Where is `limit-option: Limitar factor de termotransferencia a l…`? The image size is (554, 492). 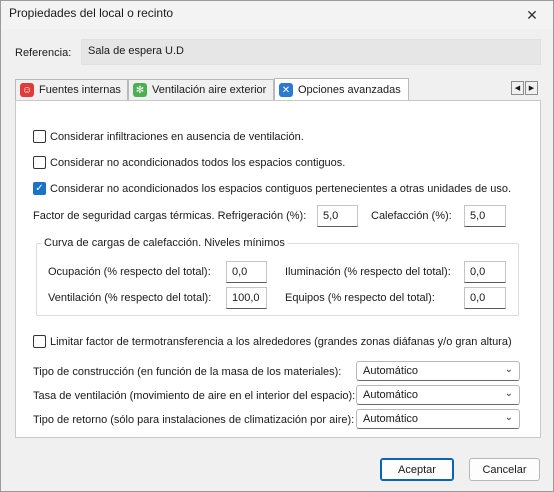
limit-option: Limitar factor de termotransferencia a l… is located at coordinates (272, 341).